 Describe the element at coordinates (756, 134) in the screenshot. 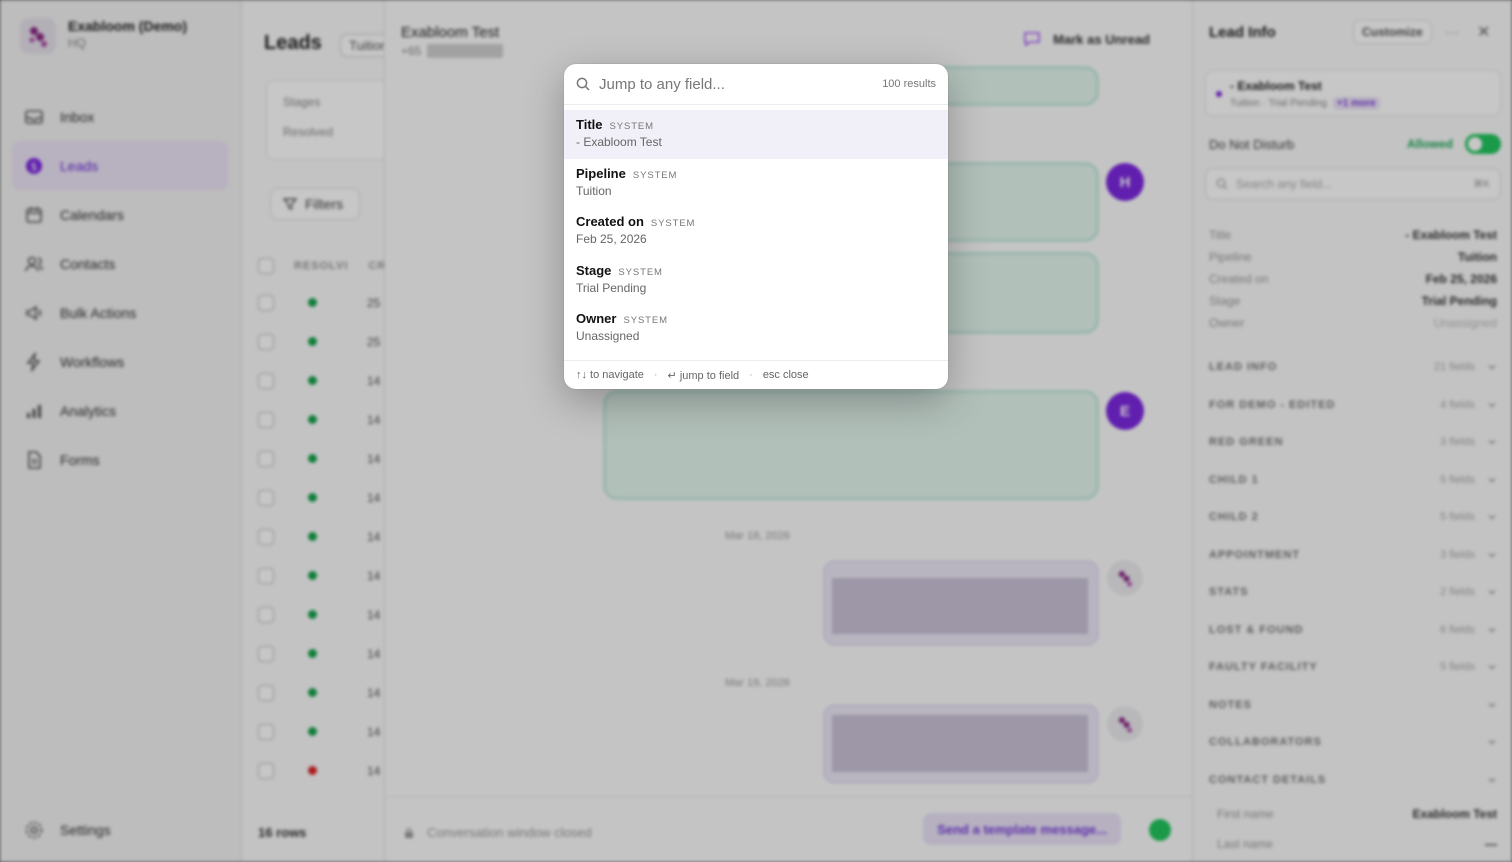

I see `result-item: Title SYSTEM - Exabloom Test` at that location.